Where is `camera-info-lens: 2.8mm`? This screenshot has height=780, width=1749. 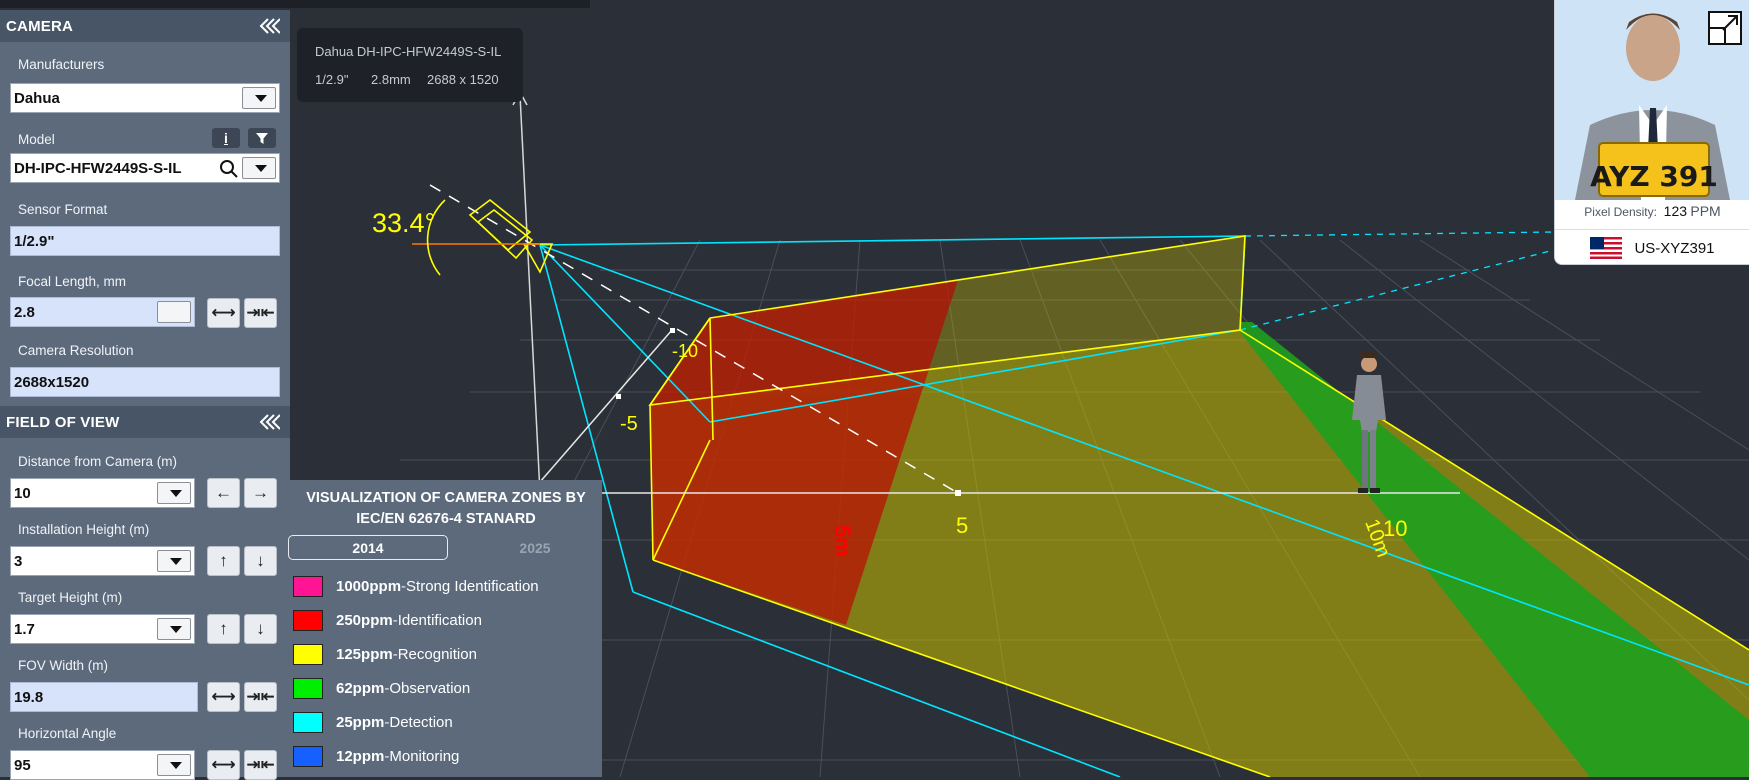
camera-info-lens: 2.8mm is located at coordinates (391, 79).